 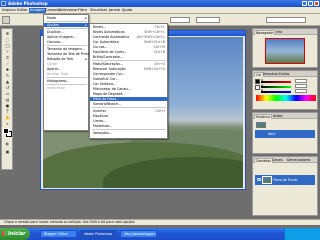 I want to click on adjust-item-cor-automatica: Cor Automática Shift+Ctrl+B, so click(x=129, y=42).